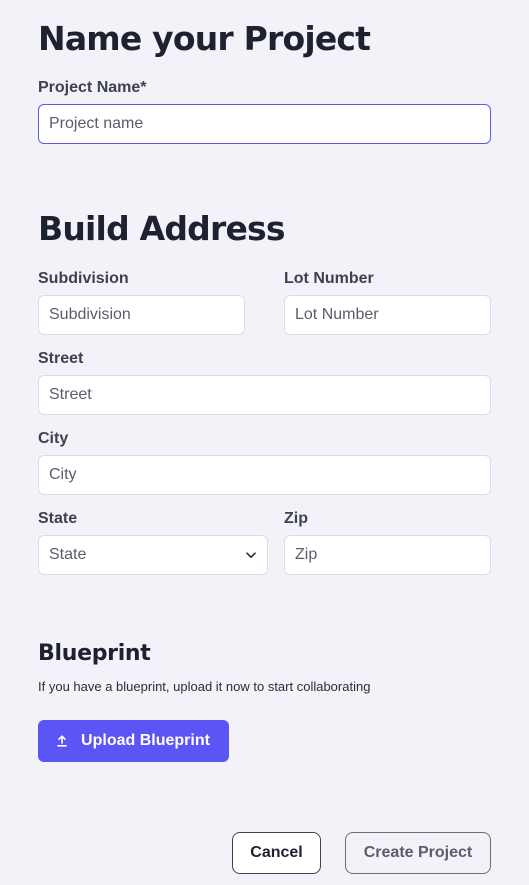 This screenshot has width=529, height=885. What do you see at coordinates (62, 741) in the screenshot?
I see `upload-icon` at bounding box center [62, 741].